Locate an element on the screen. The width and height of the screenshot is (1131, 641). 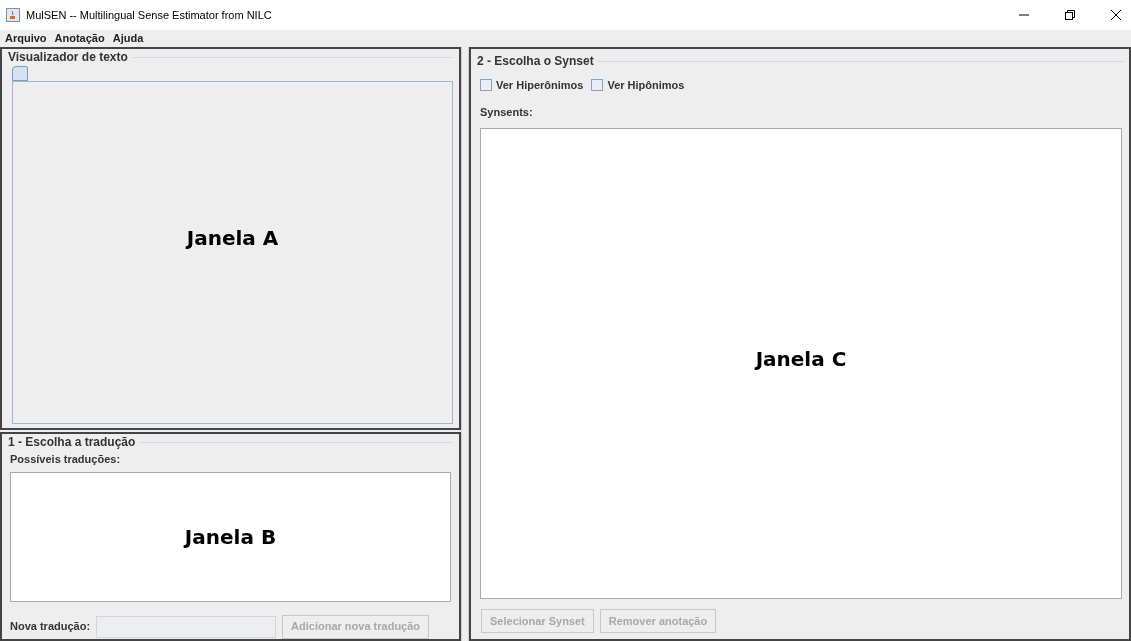
menu-item: Arquivo is located at coordinates (26, 38).